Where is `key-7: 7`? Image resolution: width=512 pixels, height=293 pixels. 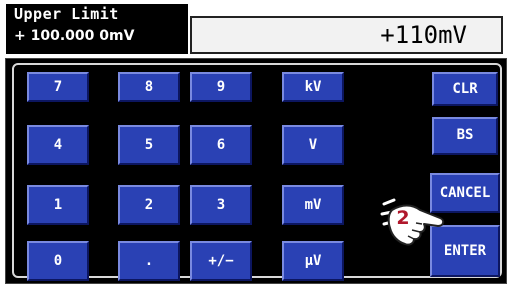
key-7: 7 is located at coordinates (58, 87).